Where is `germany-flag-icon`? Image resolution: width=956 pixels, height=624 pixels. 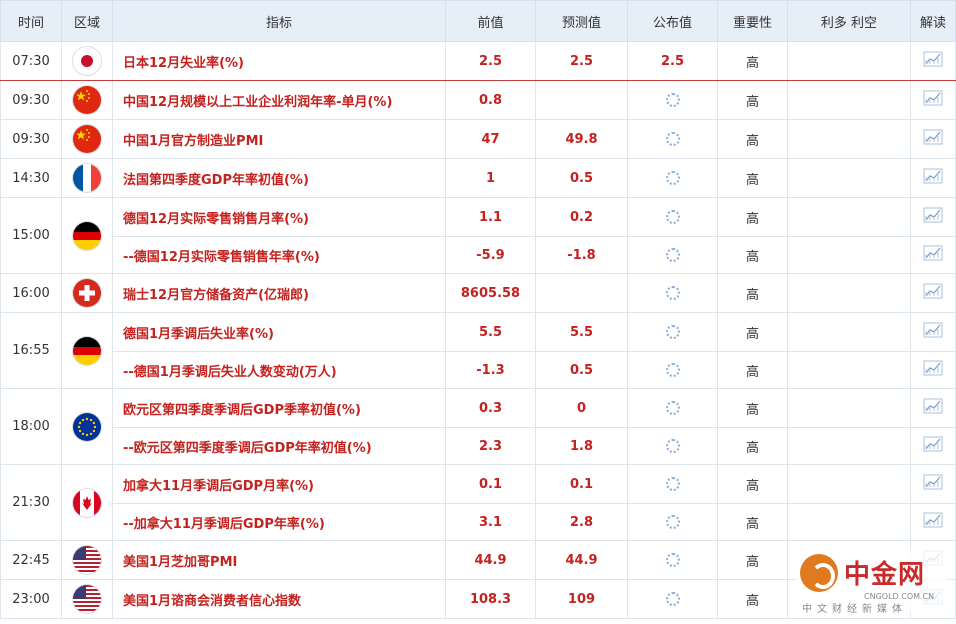 germany-flag-icon is located at coordinates (87, 235).